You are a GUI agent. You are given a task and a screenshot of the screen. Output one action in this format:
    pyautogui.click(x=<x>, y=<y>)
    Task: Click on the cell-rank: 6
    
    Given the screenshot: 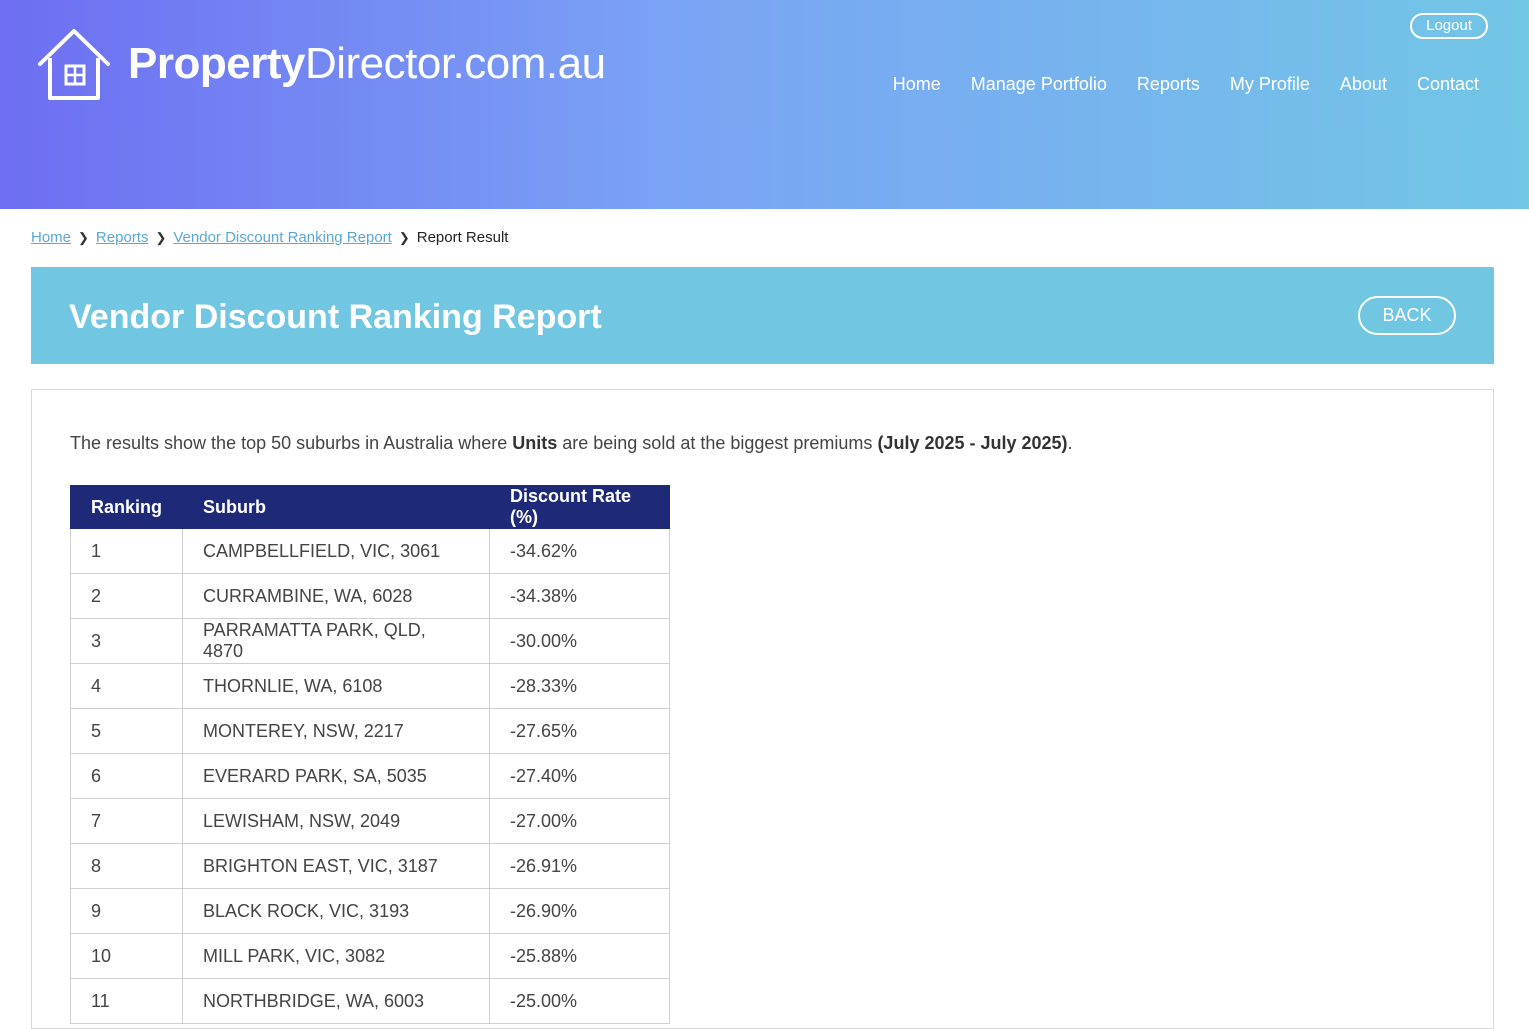 What is the action you would take?
    pyautogui.click(x=126, y=776)
    